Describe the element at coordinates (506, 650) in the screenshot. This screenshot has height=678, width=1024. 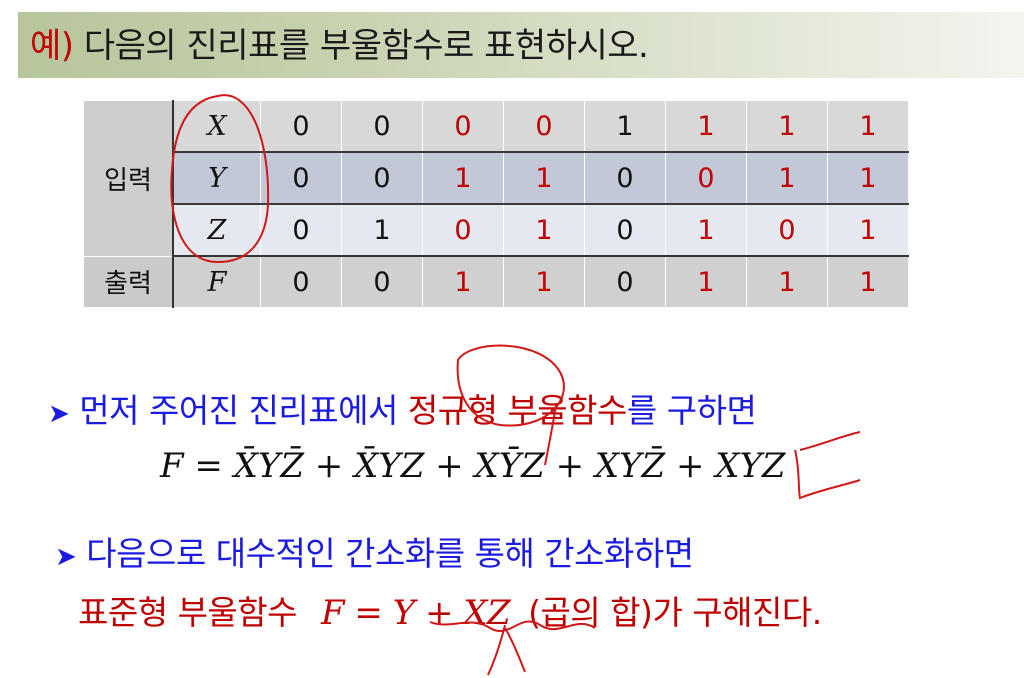
I see `ink-arrow-result` at that location.